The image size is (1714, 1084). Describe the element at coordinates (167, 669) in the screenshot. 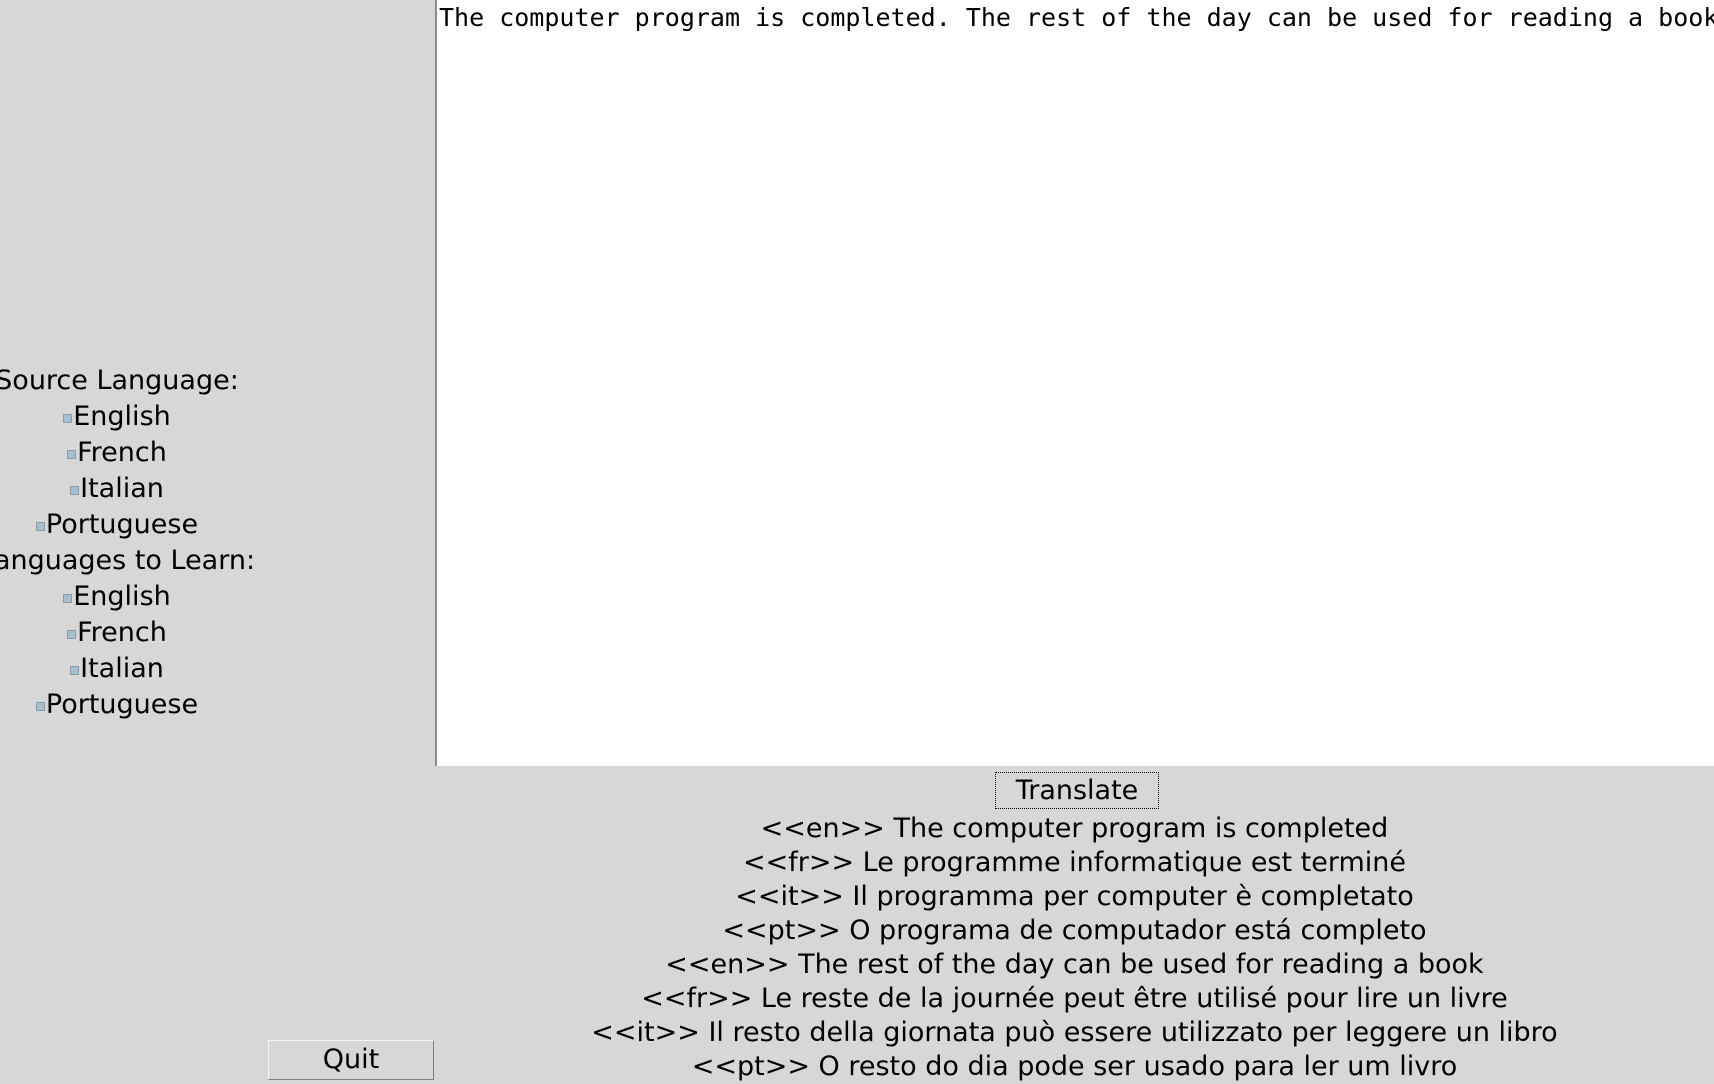

I see `radio-target-italian: Italian` at that location.